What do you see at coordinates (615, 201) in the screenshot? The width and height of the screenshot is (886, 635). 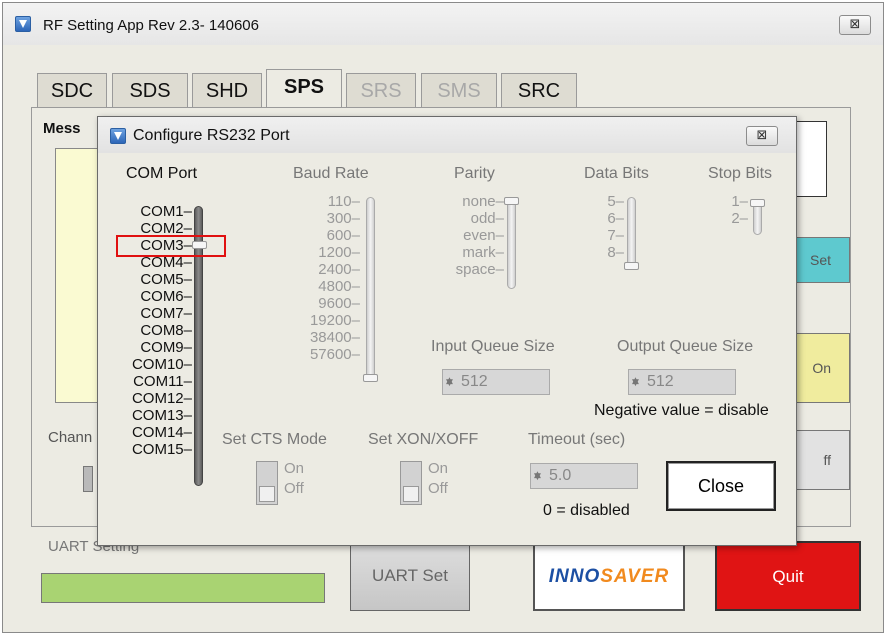 I see `data-bits-option: 5–` at bounding box center [615, 201].